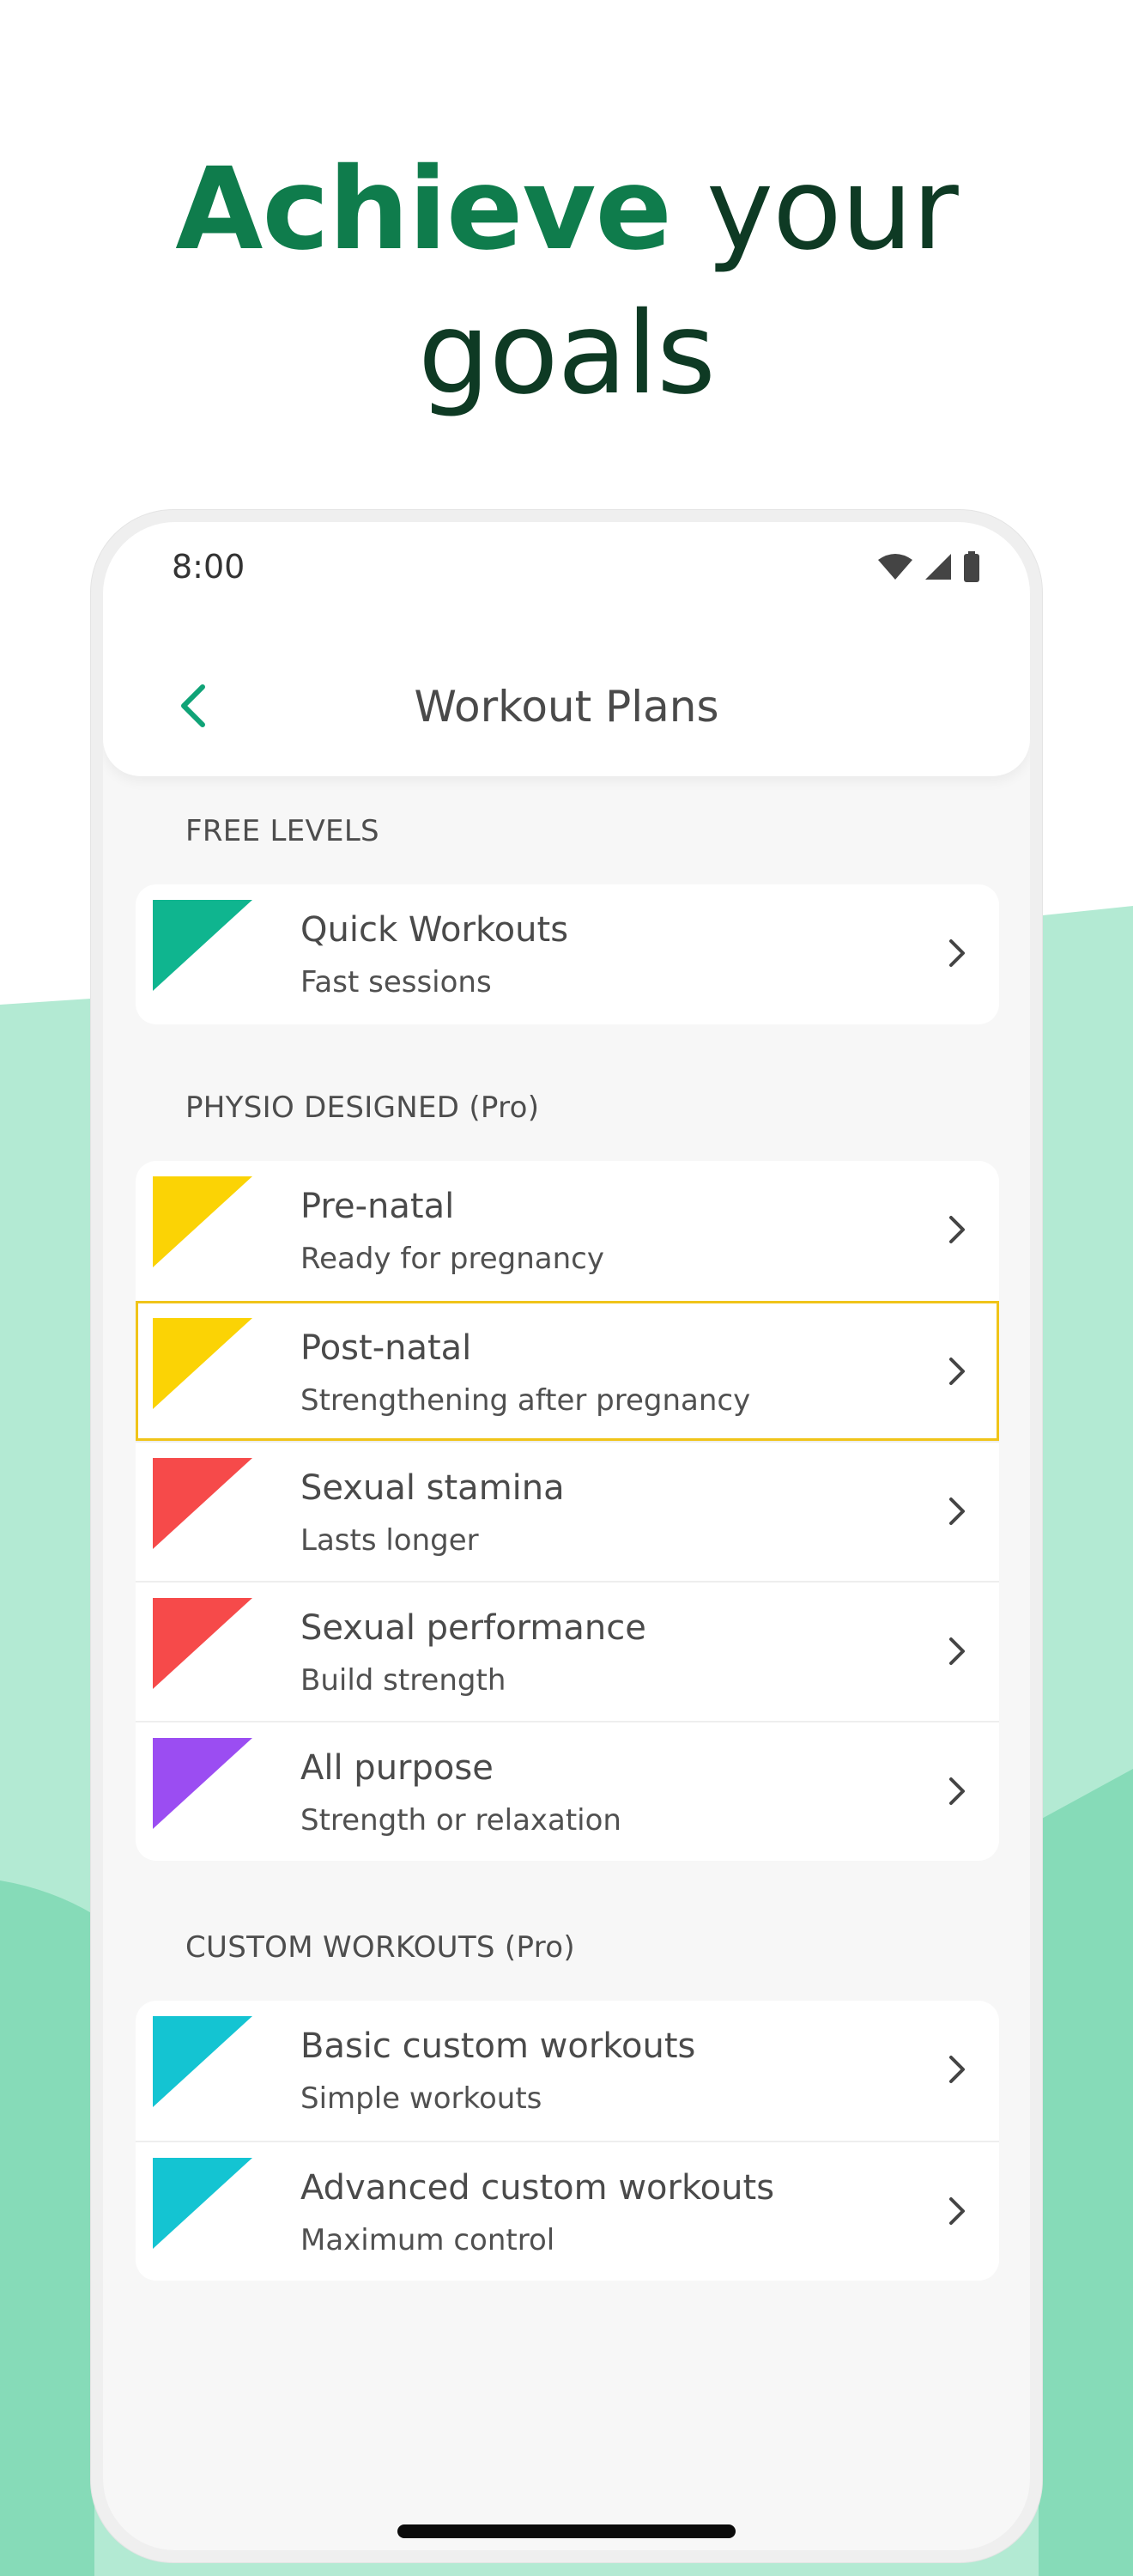 The width and height of the screenshot is (1133, 2576). Describe the element at coordinates (377, 1206) in the screenshot. I see `plan-title: Pre-natal` at that location.